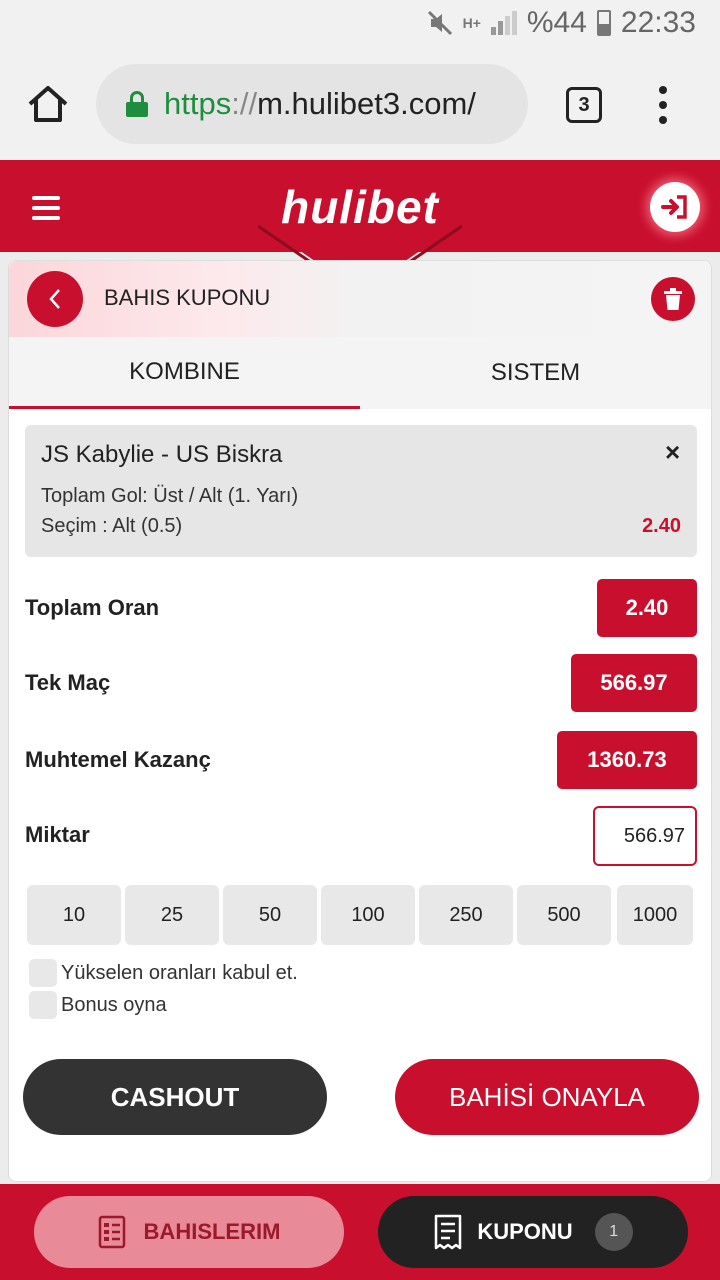  I want to click on amount-label: Miktar, so click(57, 834).